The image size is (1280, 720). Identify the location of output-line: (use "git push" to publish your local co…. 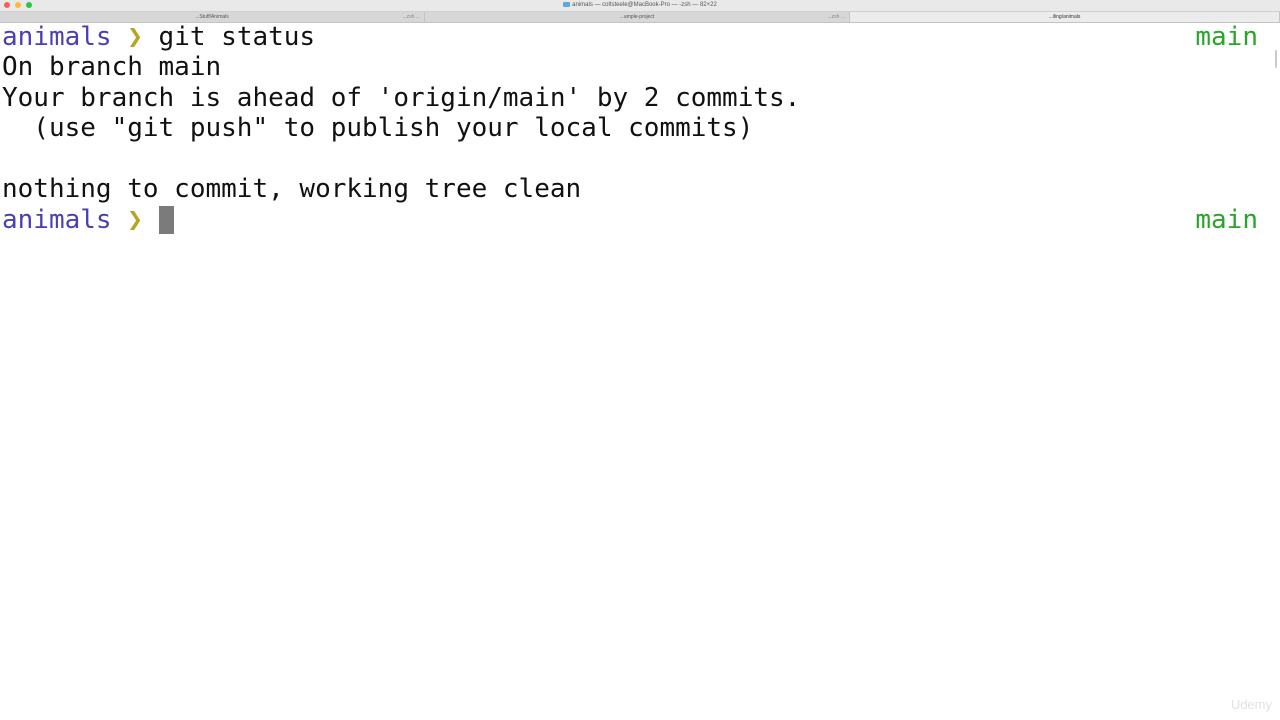
(378, 128).